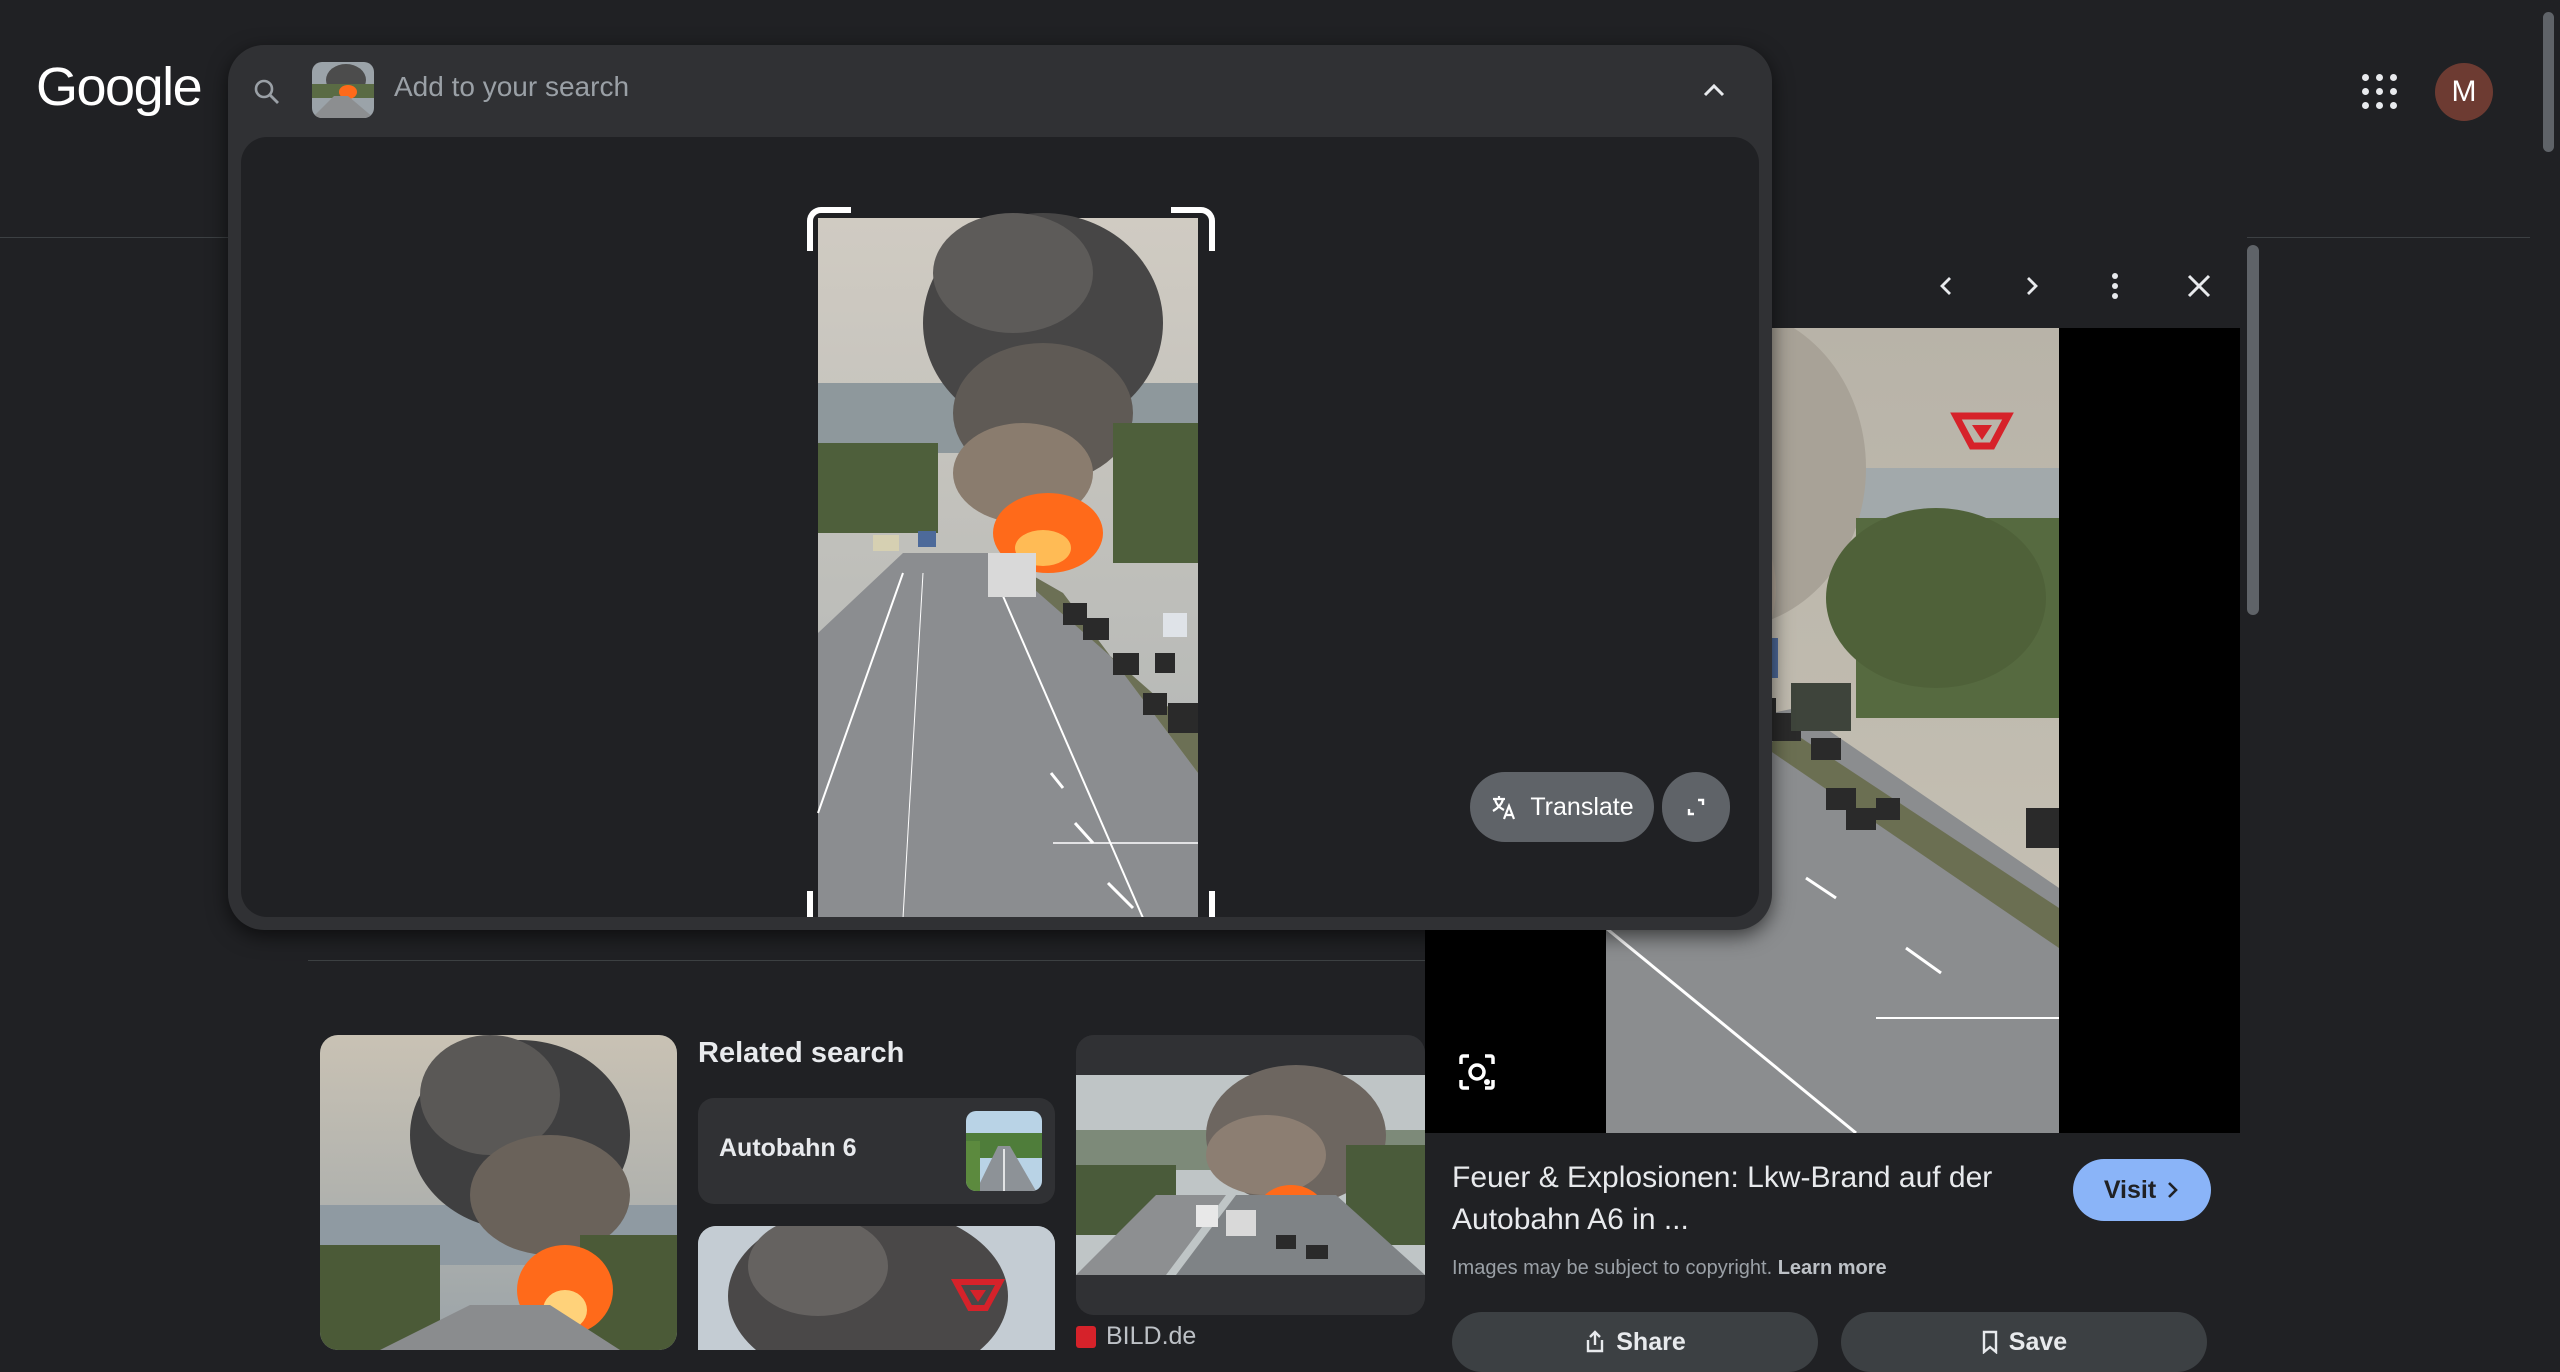  Describe the element at coordinates (1004, 1151) in the screenshot. I see `related-search-thumbnail` at that location.